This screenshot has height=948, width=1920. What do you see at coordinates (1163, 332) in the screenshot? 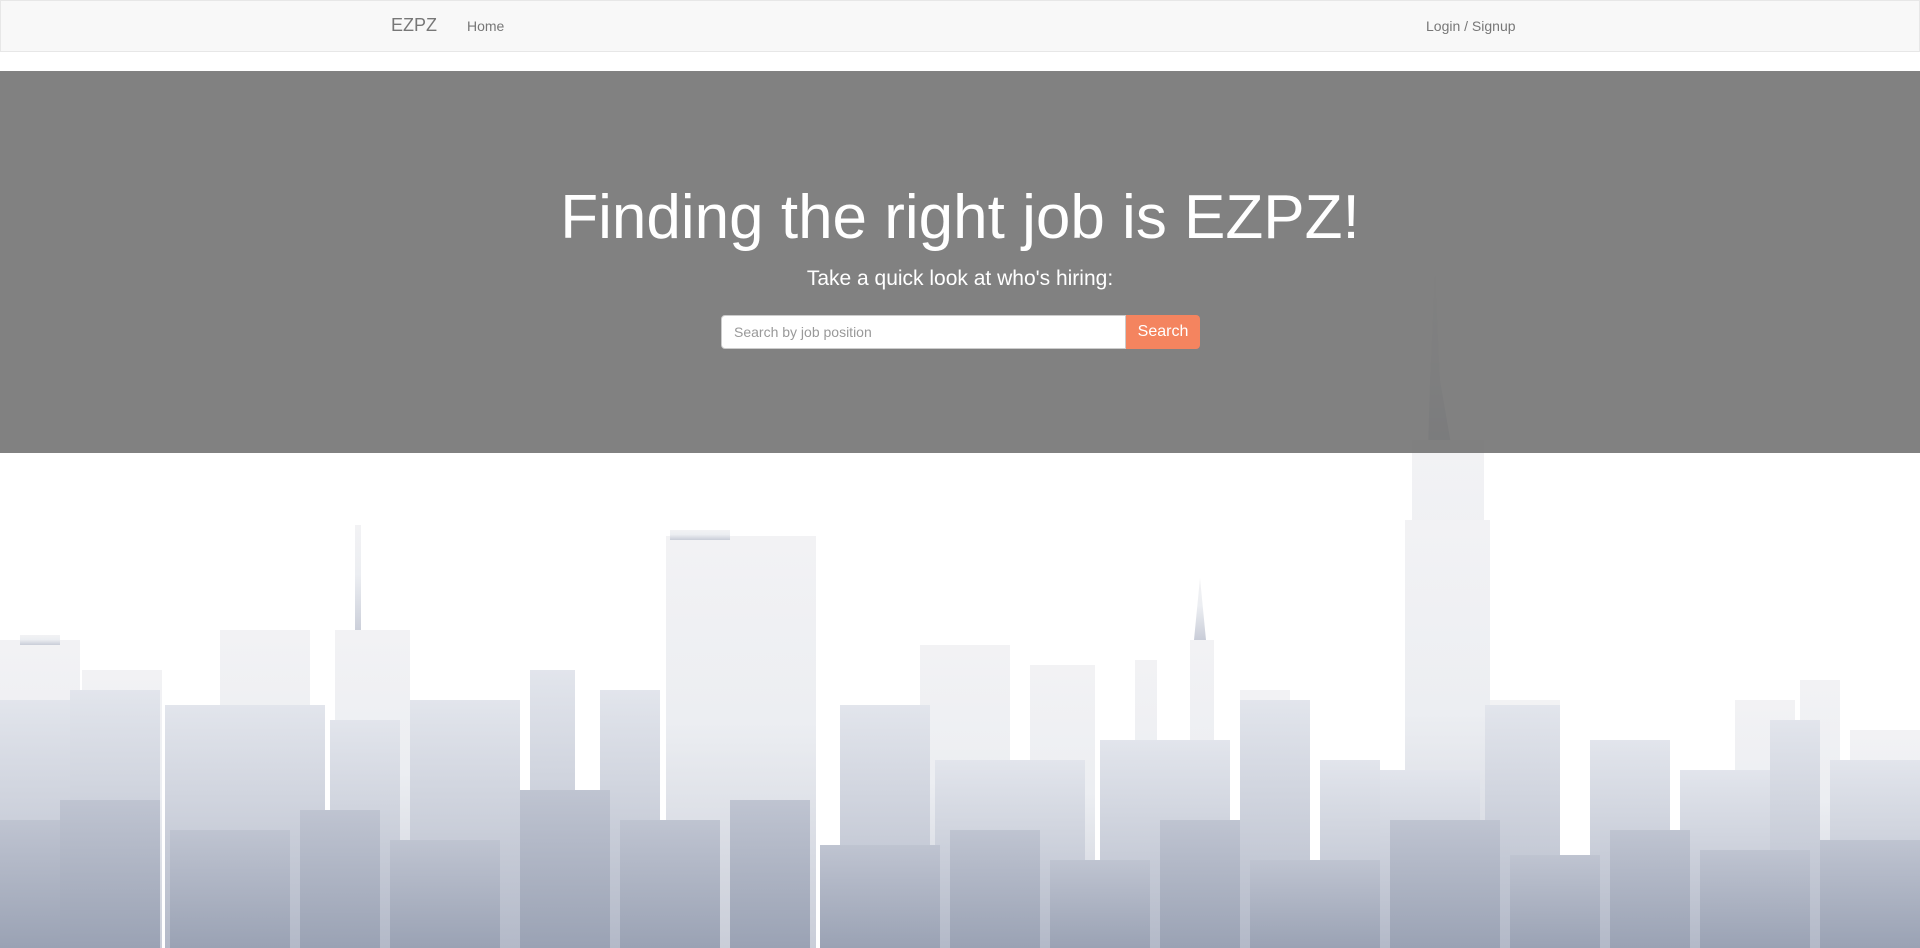
I see `search-button: Search` at bounding box center [1163, 332].